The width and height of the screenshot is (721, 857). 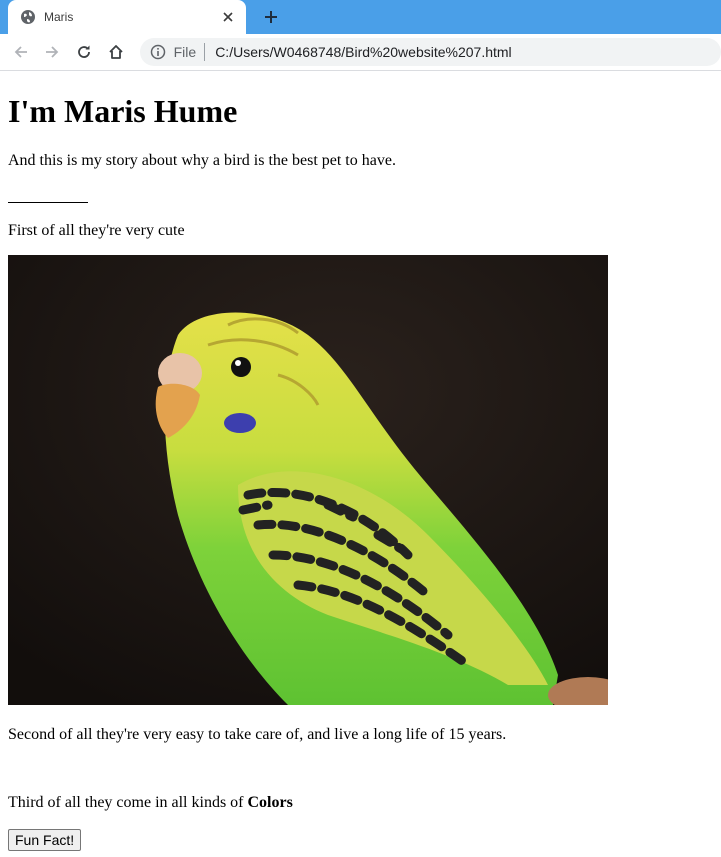 What do you see at coordinates (270, 802) in the screenshot?
I see `colors-emphasis: Colors` at bounding box center [270, 802].